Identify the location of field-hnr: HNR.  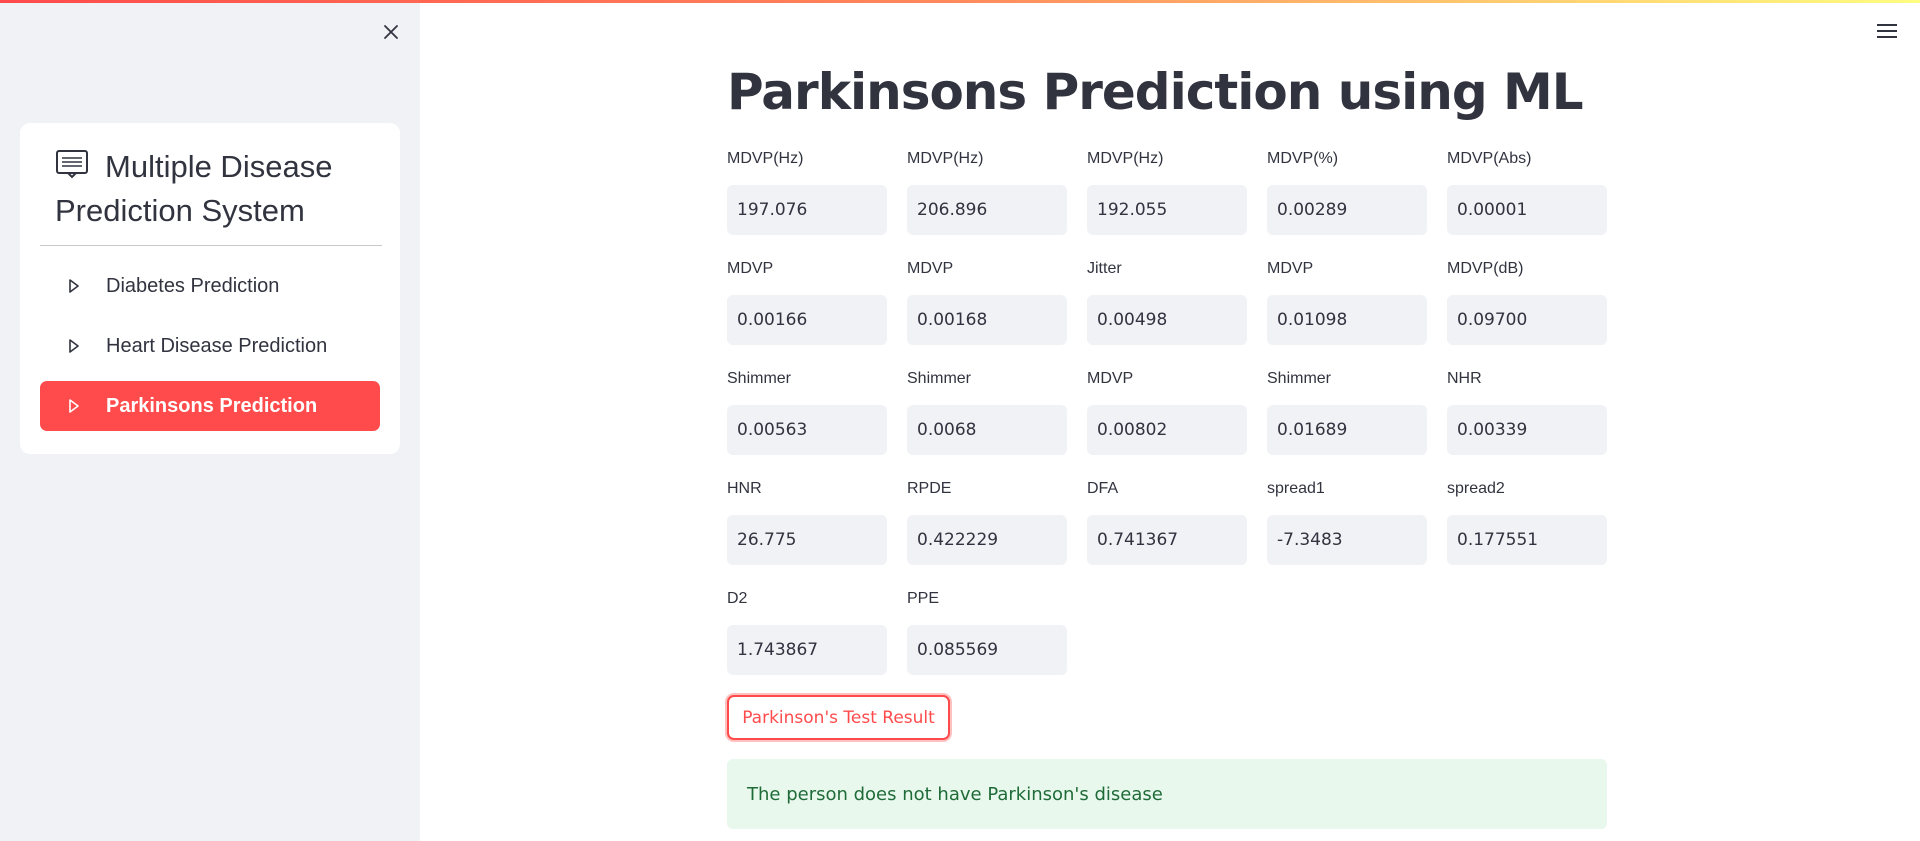
(807, 521).